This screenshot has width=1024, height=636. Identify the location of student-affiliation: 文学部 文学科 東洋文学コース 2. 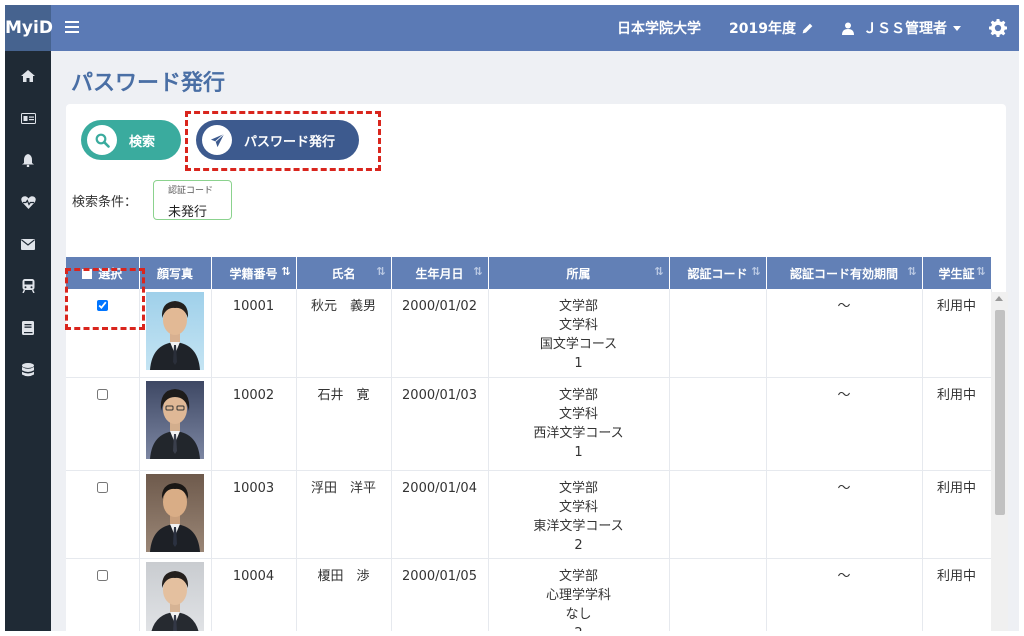
(579, 514).